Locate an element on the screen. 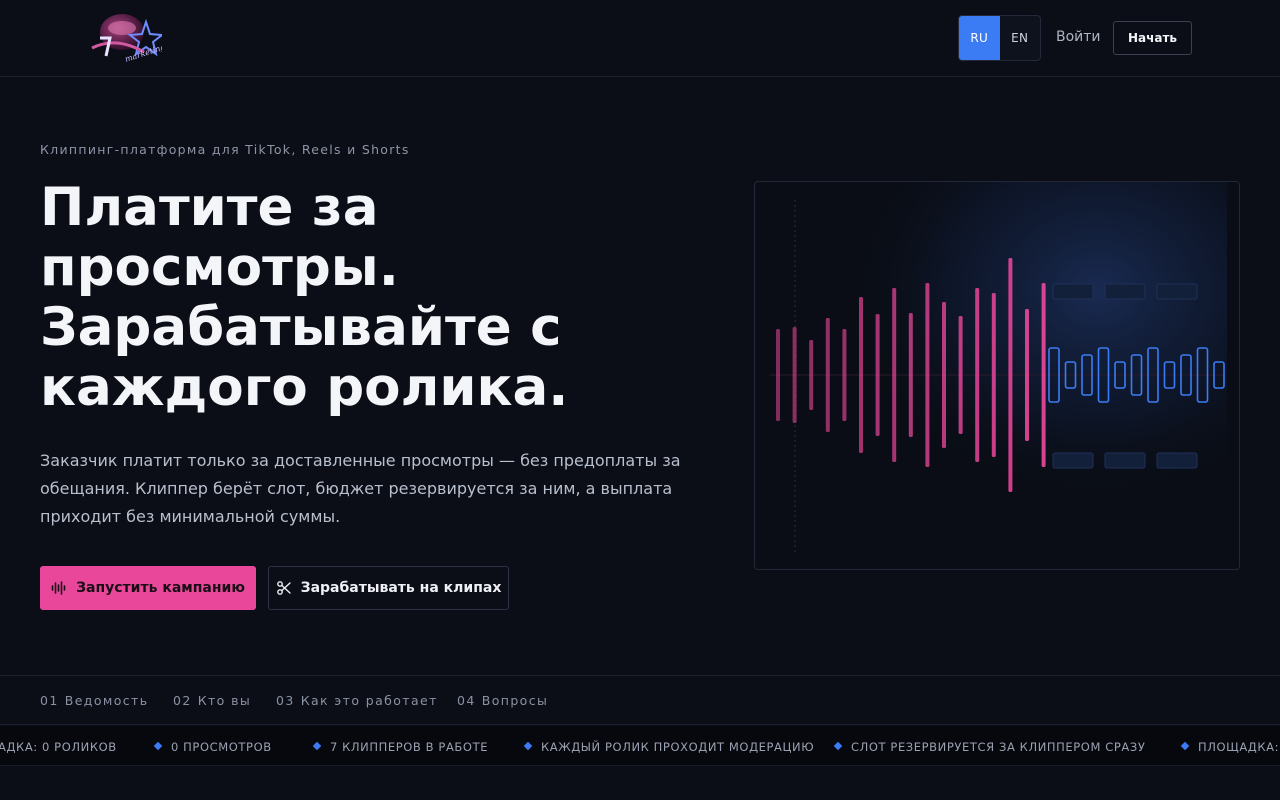  section-link-questions: 04 Вопросы is located at coordinates (502, 700).